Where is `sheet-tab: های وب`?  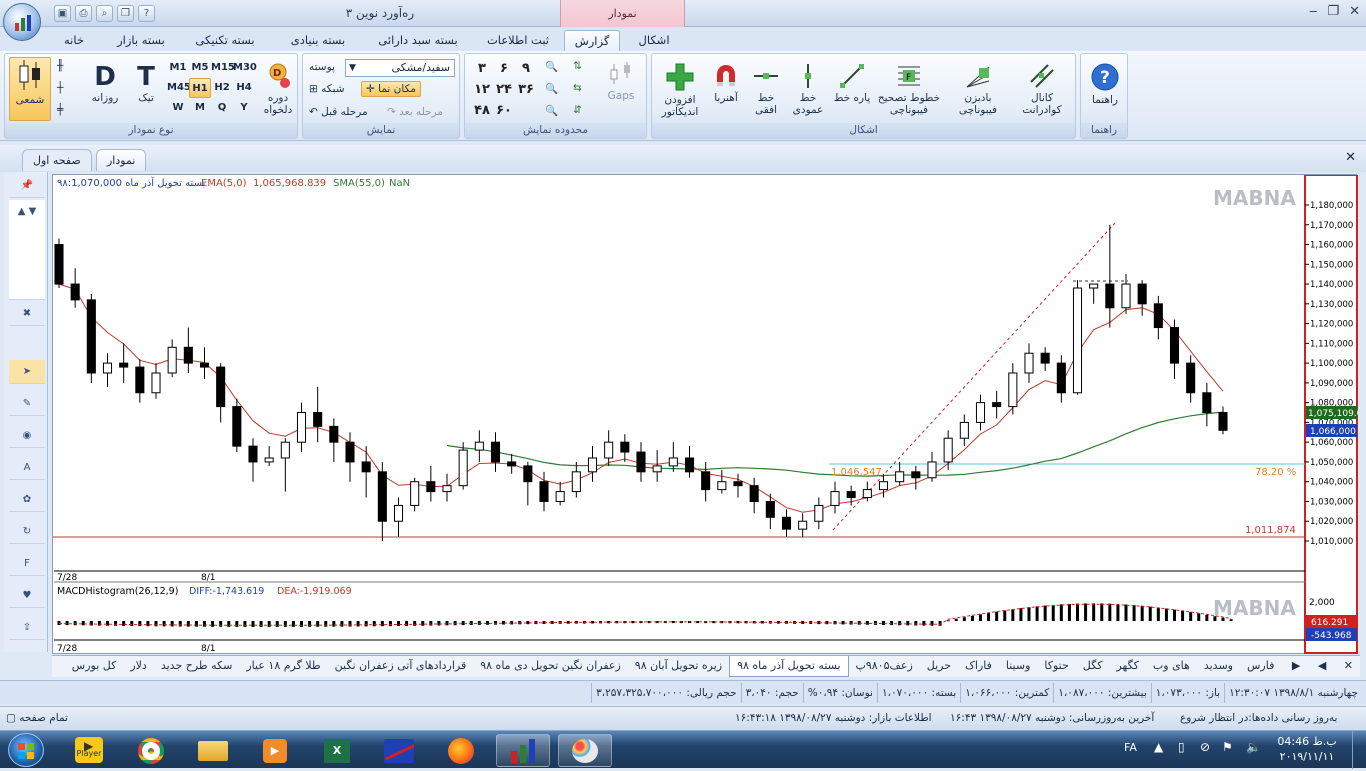
sheet-tab: های وب is located at coordinates (1171, 666).